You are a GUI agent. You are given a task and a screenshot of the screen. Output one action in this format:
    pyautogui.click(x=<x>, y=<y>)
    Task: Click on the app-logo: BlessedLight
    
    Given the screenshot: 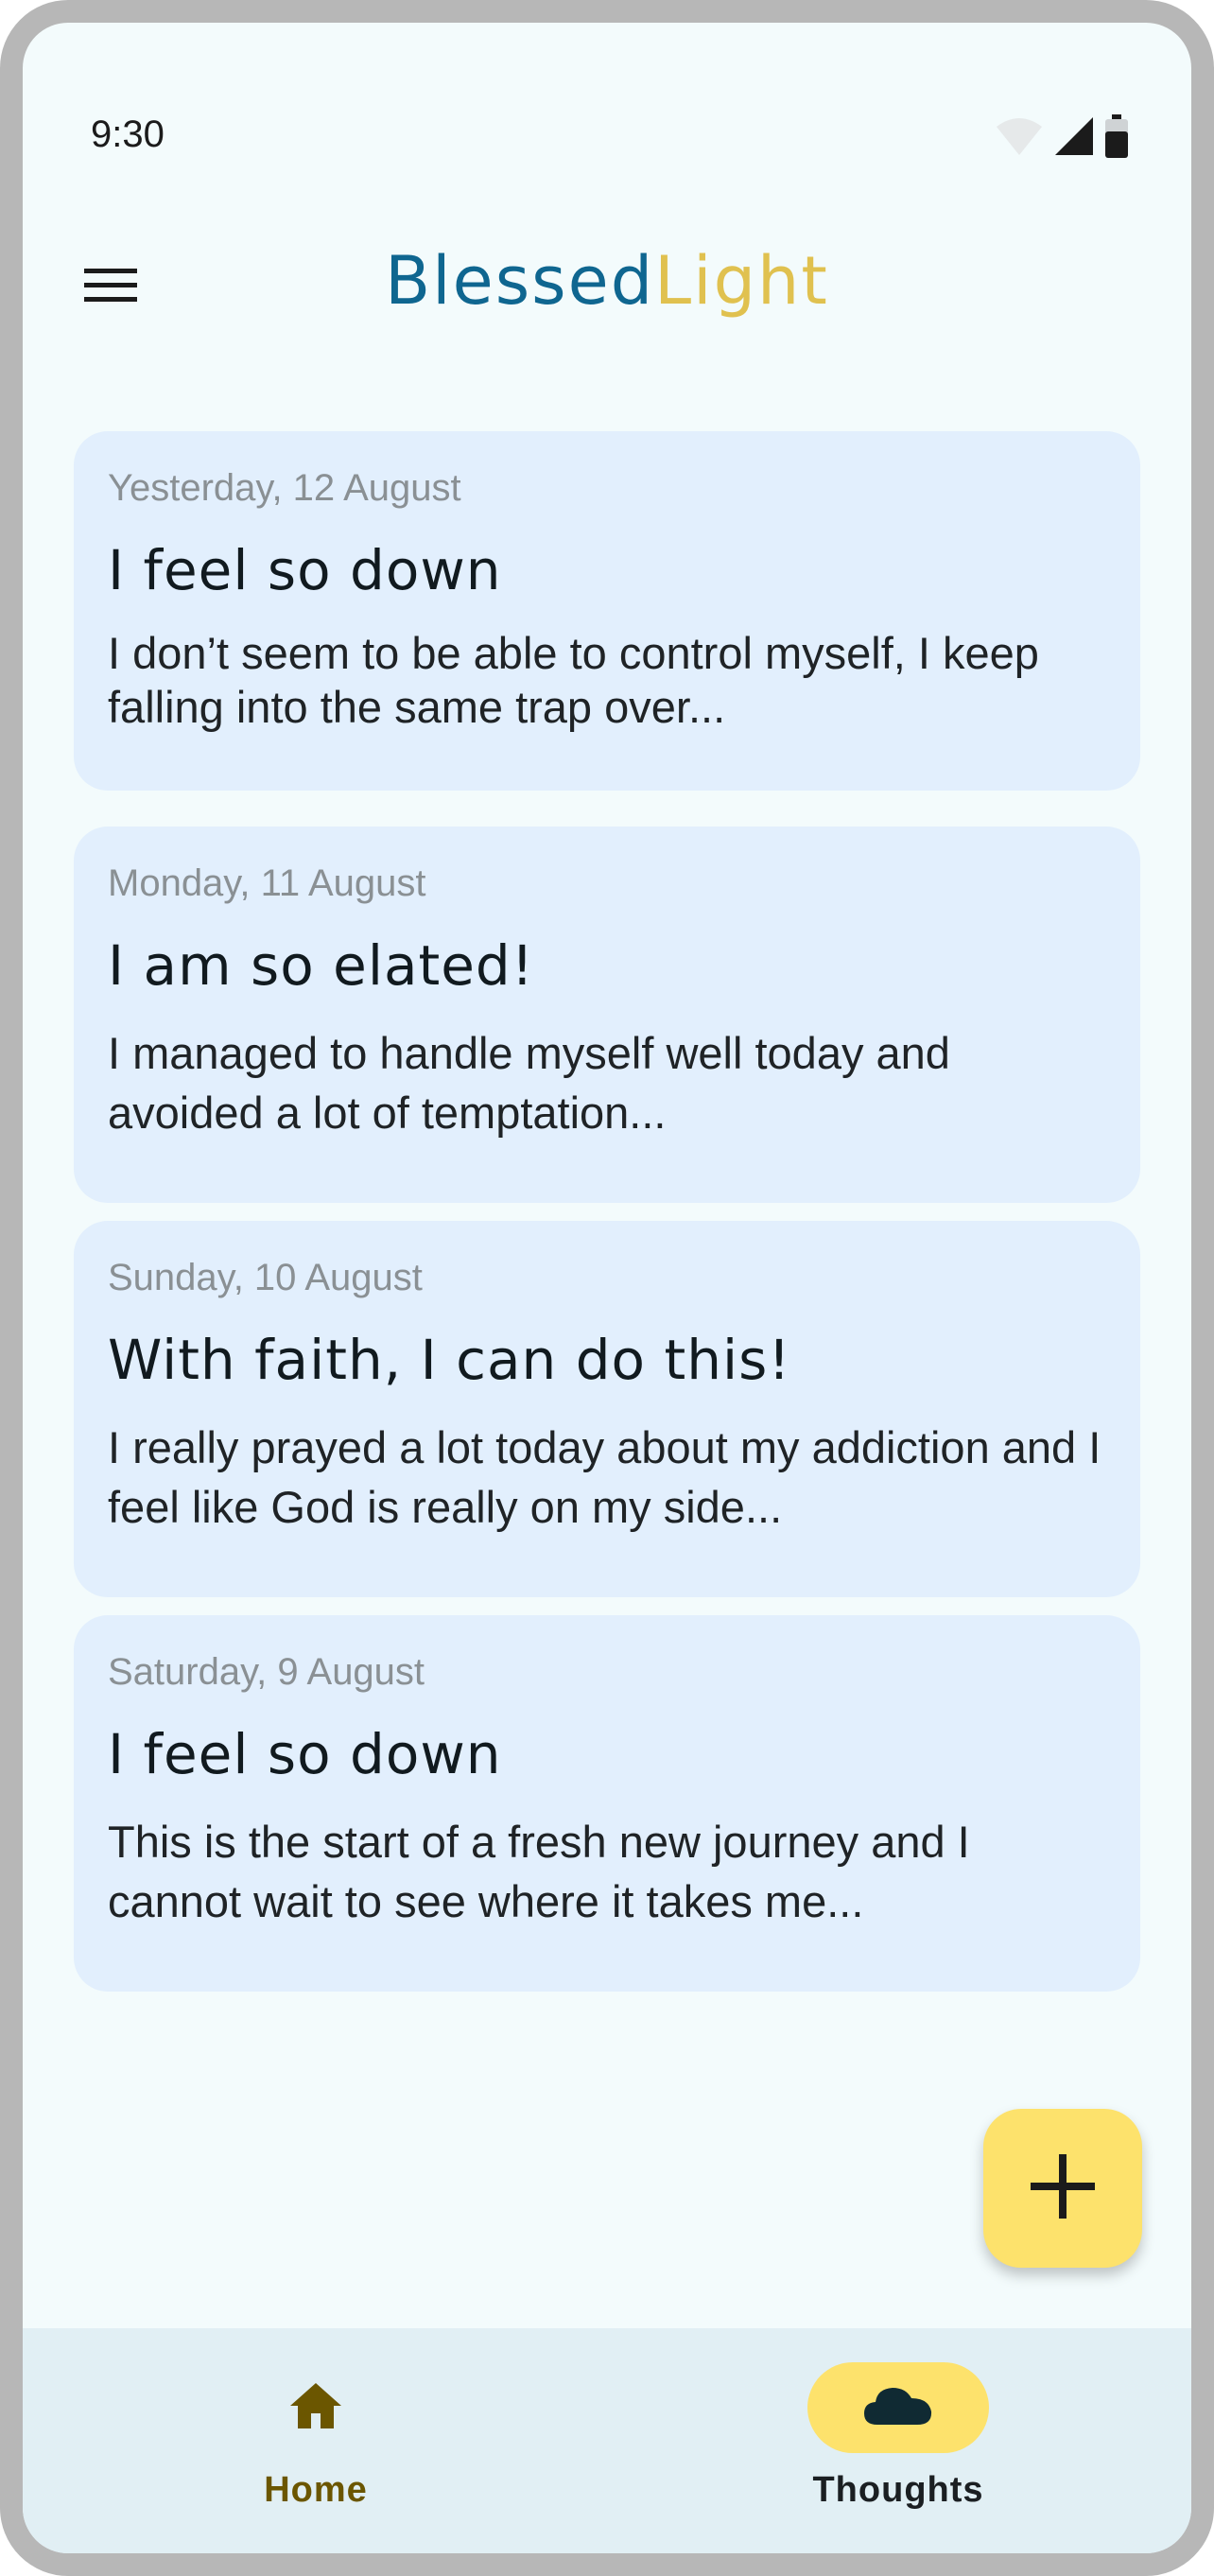 What is the action you would take?
    pyautogui.click(x=607, y=281)
    